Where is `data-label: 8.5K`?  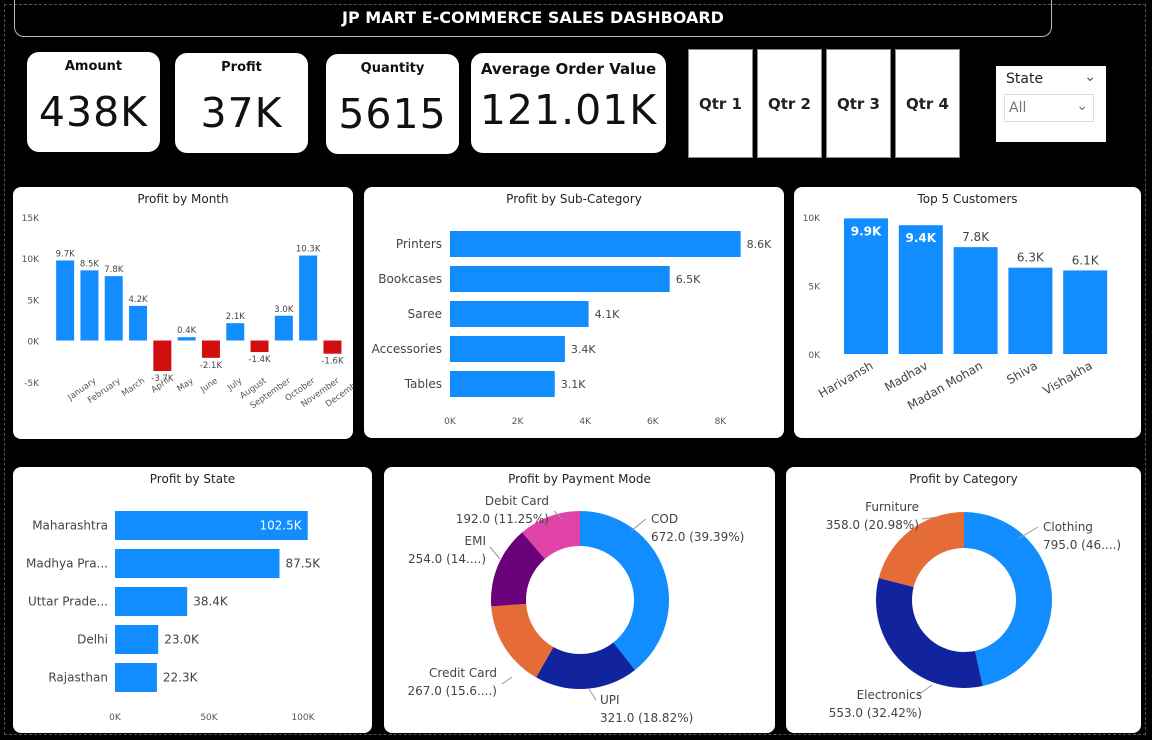 data-label: 8.5K is located at coordinates (90, 264).